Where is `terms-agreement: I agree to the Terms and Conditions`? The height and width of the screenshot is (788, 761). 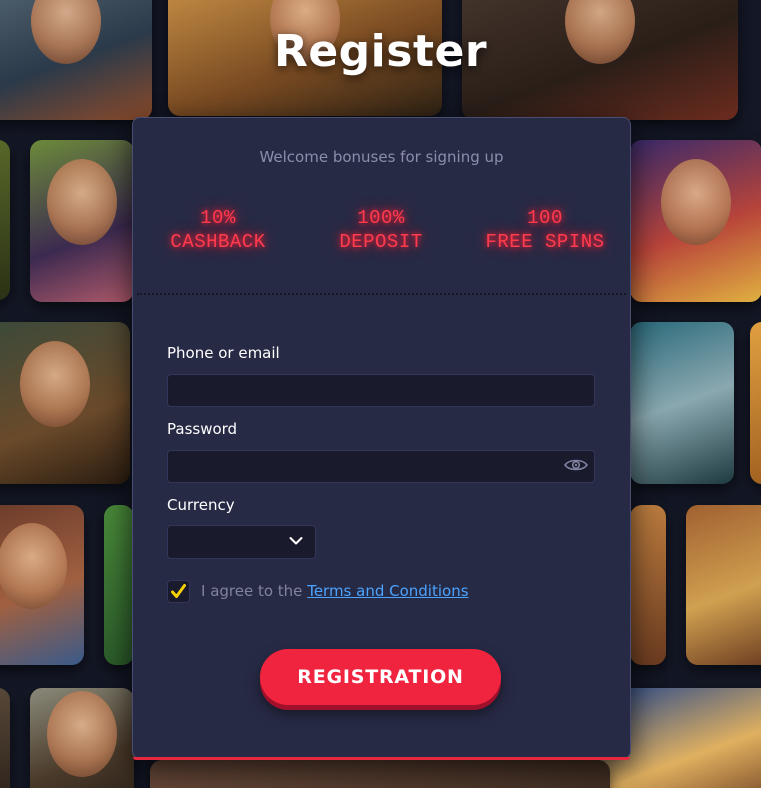
terms-agreement: I agree to the Terms and Conditions is located at coordinates (335, 591).